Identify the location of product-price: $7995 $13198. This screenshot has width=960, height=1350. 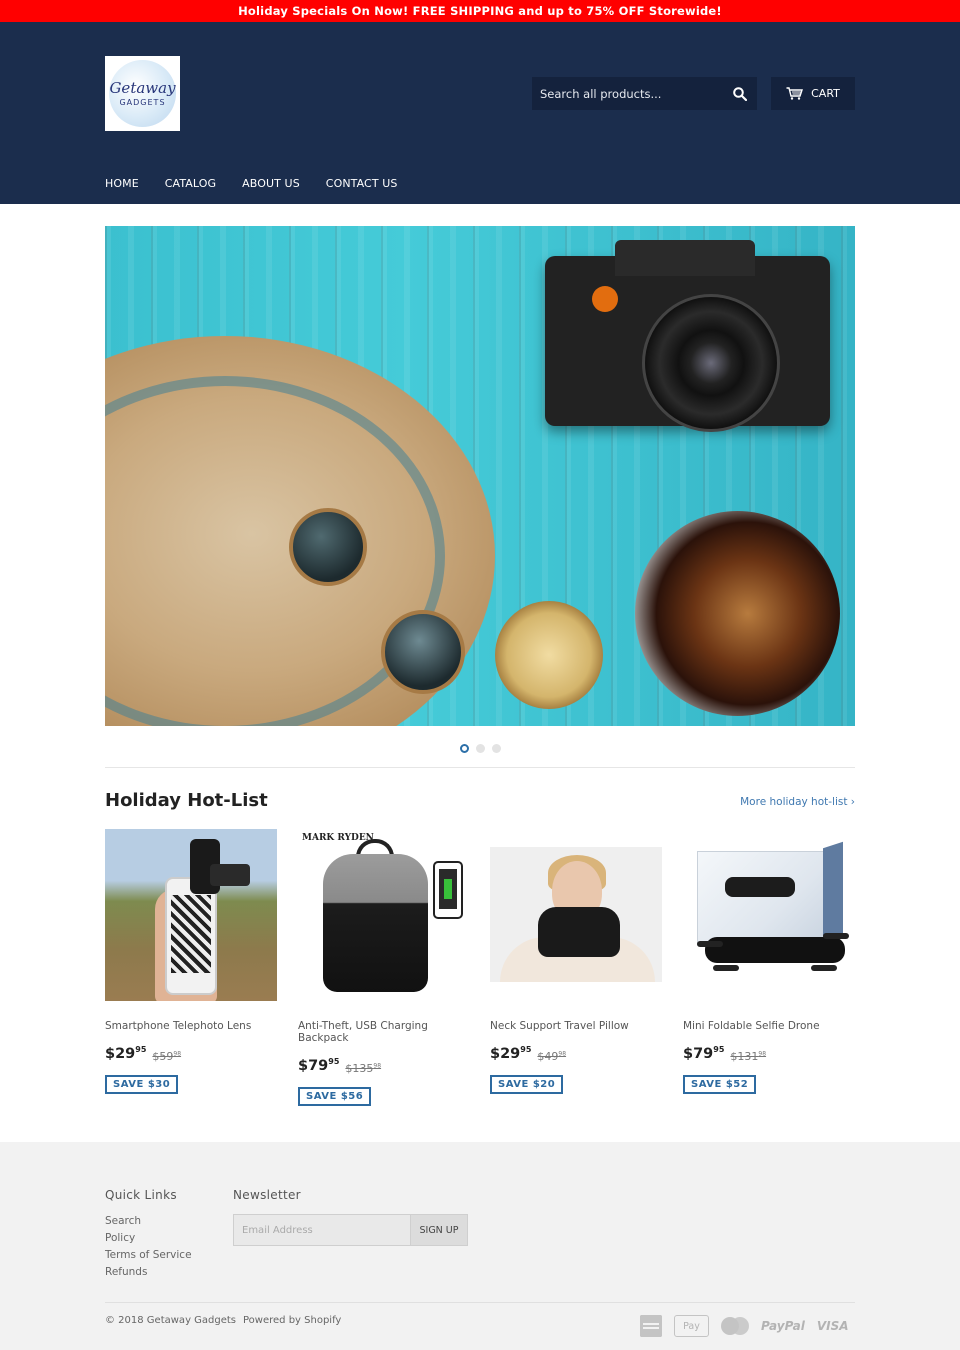
(769, 1054).